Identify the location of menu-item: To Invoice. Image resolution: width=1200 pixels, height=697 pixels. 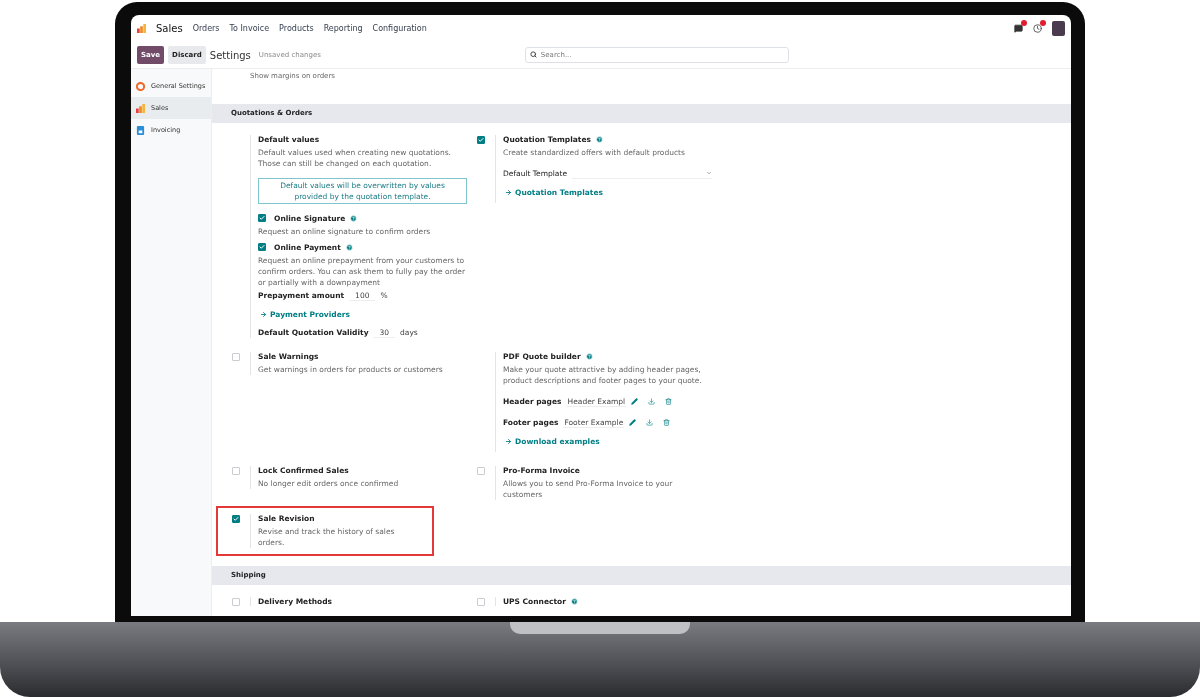
(249, 28).